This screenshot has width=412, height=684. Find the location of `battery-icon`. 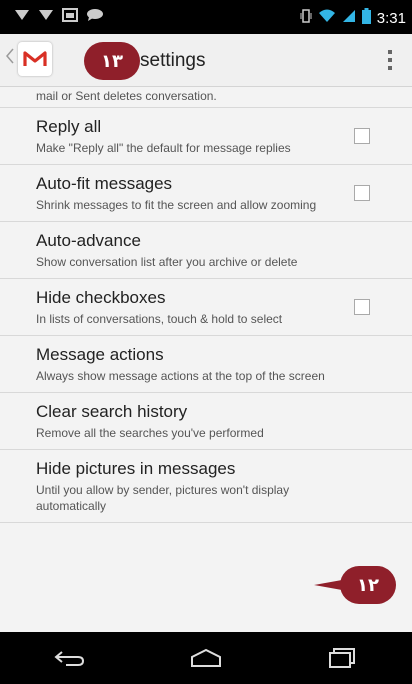

battery-icon is located at coordinates (366, 18).